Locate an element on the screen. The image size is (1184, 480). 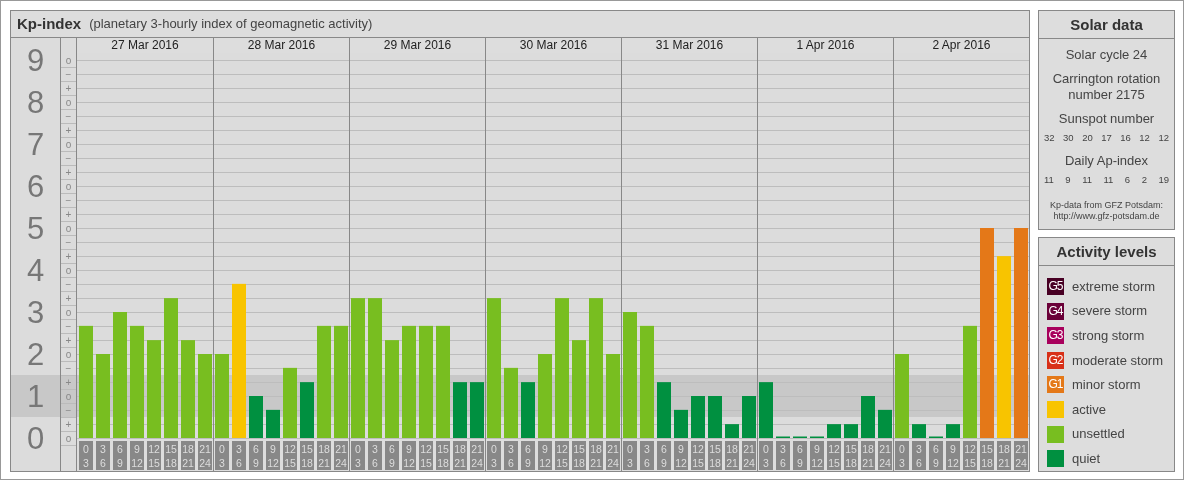
daily-value: 6 is located at coordinates (1127, 180).